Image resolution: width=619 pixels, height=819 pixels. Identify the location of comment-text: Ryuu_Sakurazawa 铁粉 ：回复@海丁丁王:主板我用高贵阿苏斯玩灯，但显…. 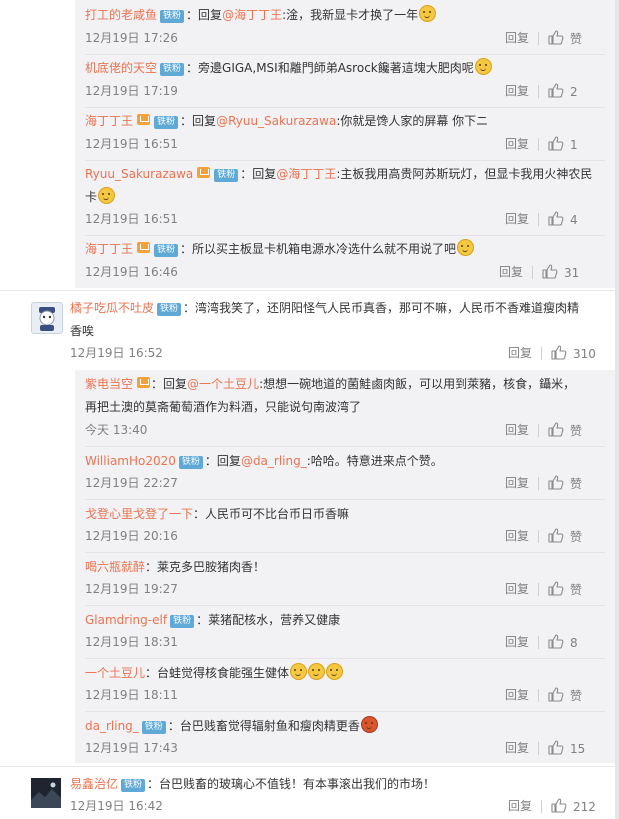
(339, 185).